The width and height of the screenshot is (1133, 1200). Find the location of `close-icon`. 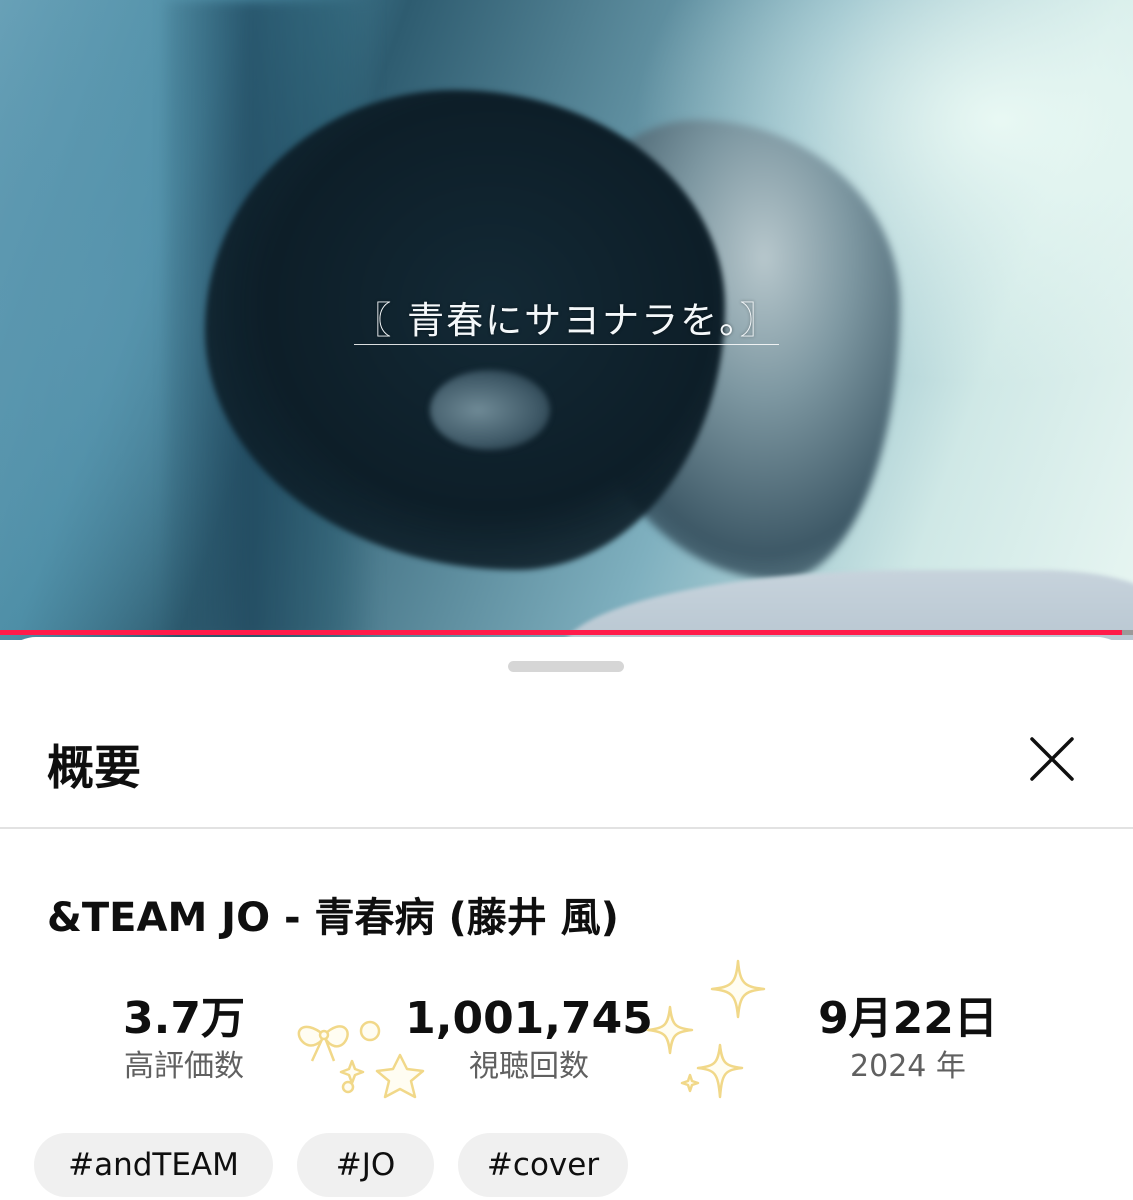

close-icon is located at coordinates (1052, 759).